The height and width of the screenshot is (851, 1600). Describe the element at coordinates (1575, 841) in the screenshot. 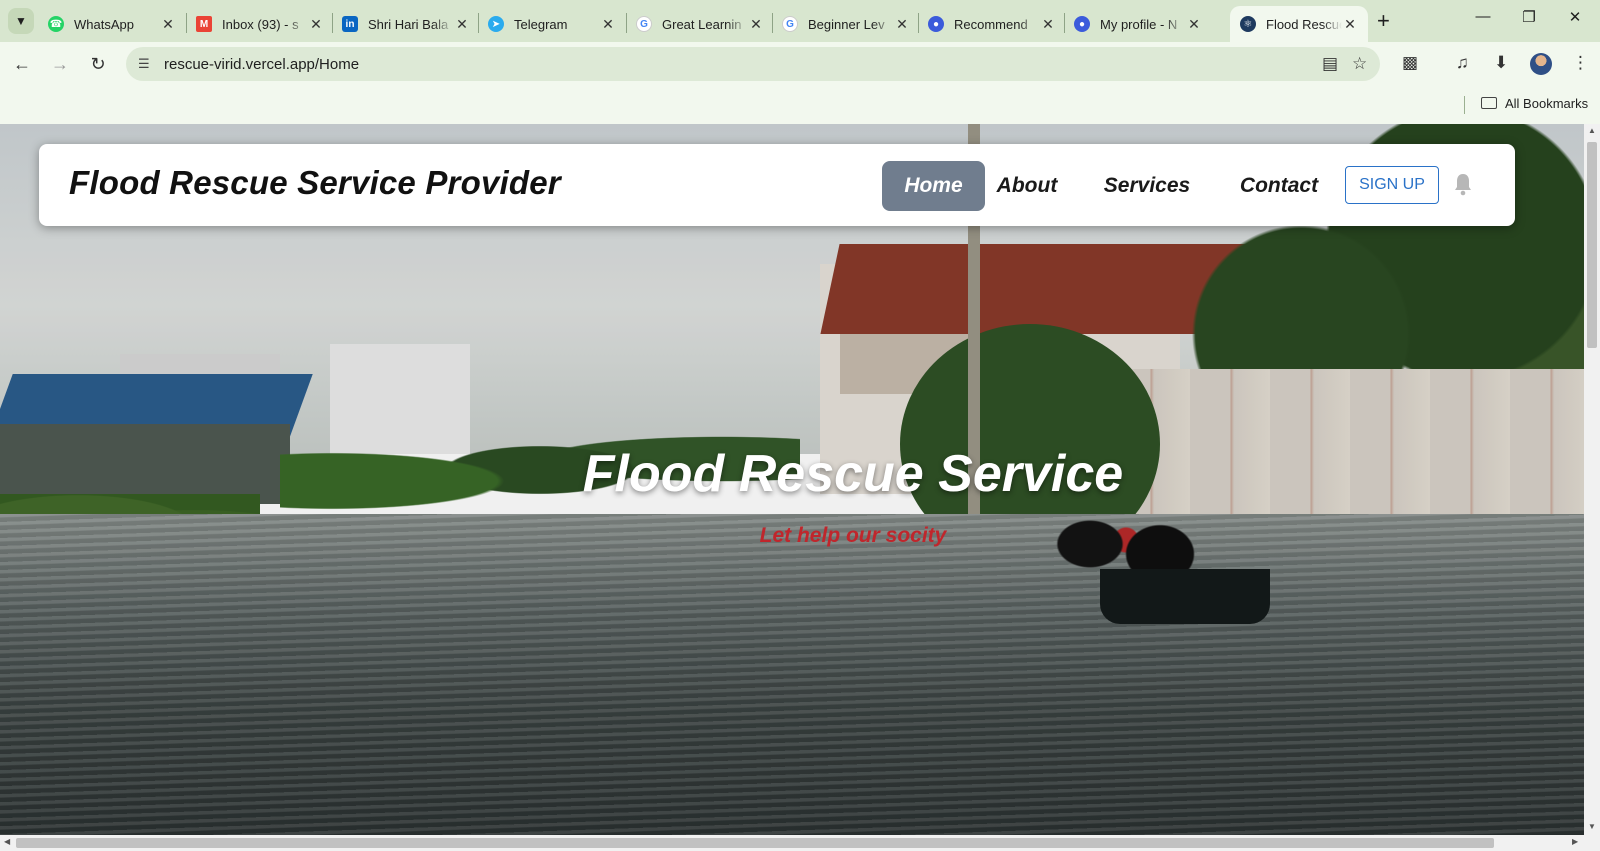

I see `scroll-right-icon: ▶` at that location.